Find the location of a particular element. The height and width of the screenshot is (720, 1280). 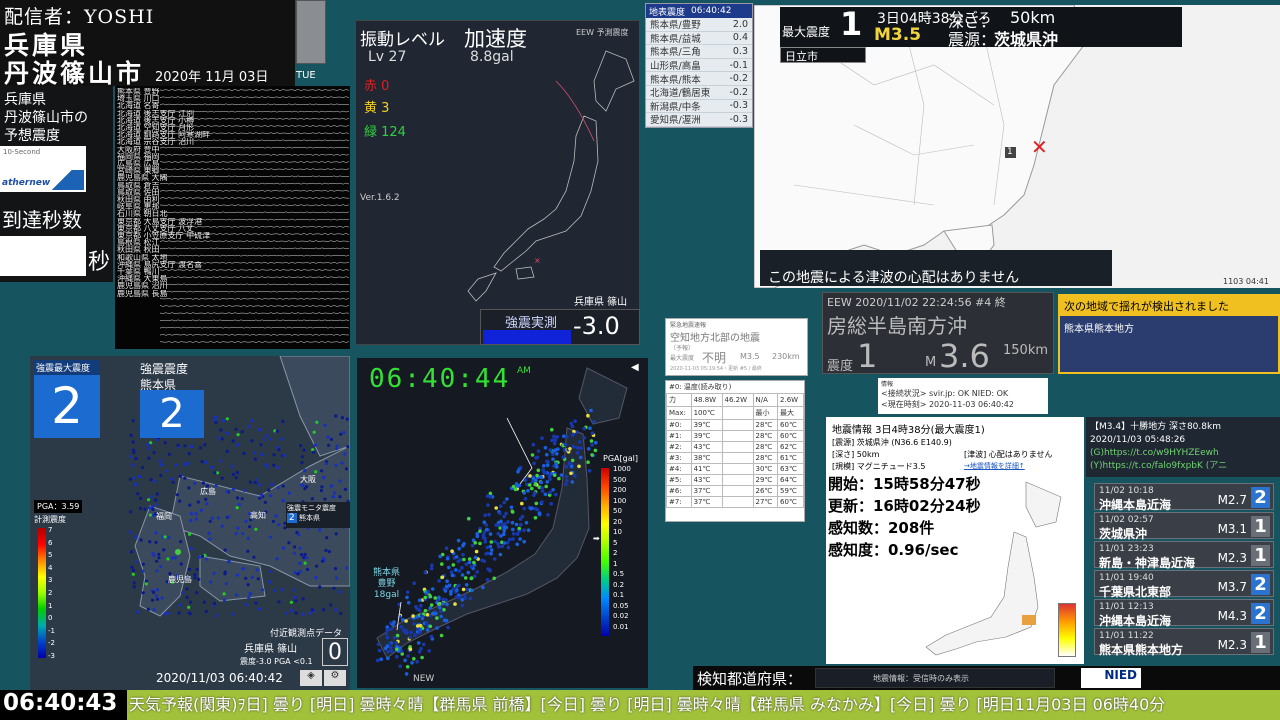

temps-cell: 30℃ is located at coordinates (765, 469).